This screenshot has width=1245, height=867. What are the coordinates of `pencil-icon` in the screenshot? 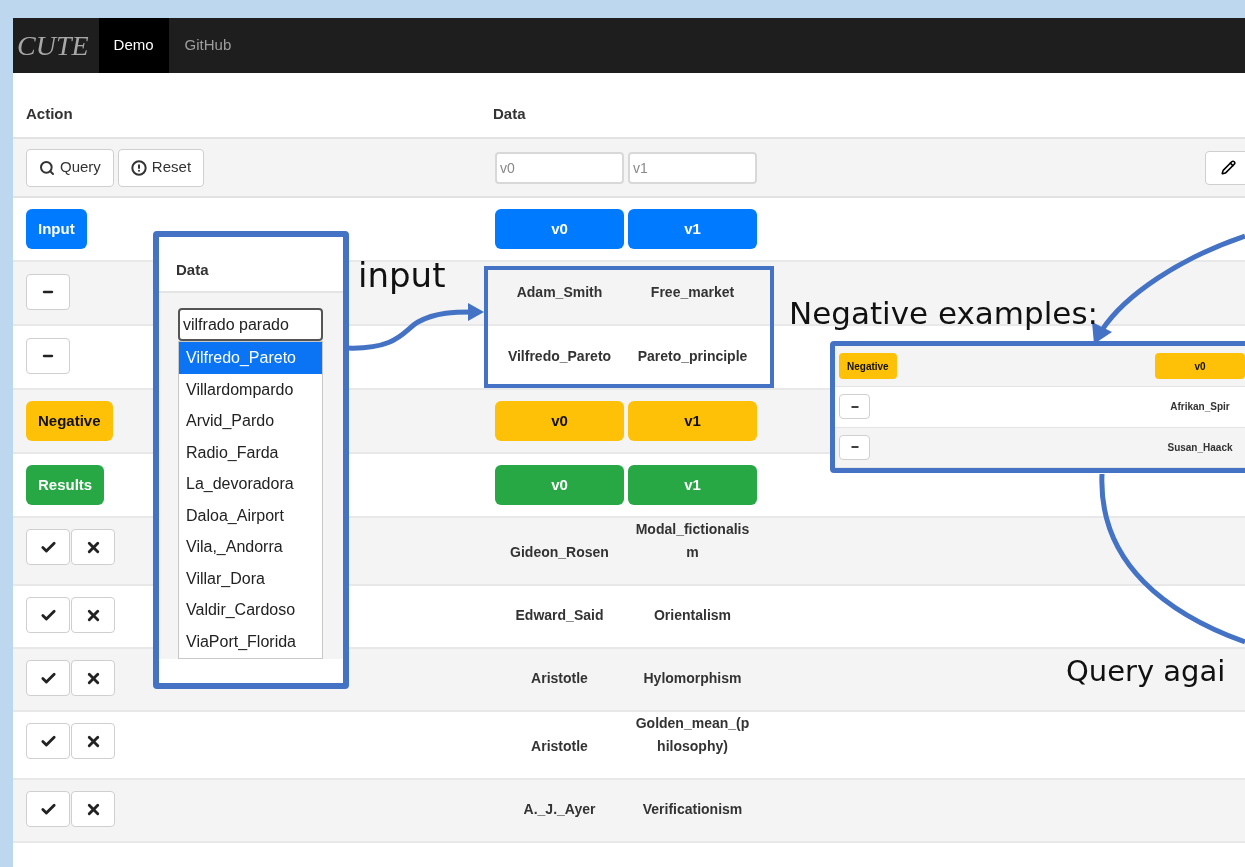 It's located at (1228, 167).